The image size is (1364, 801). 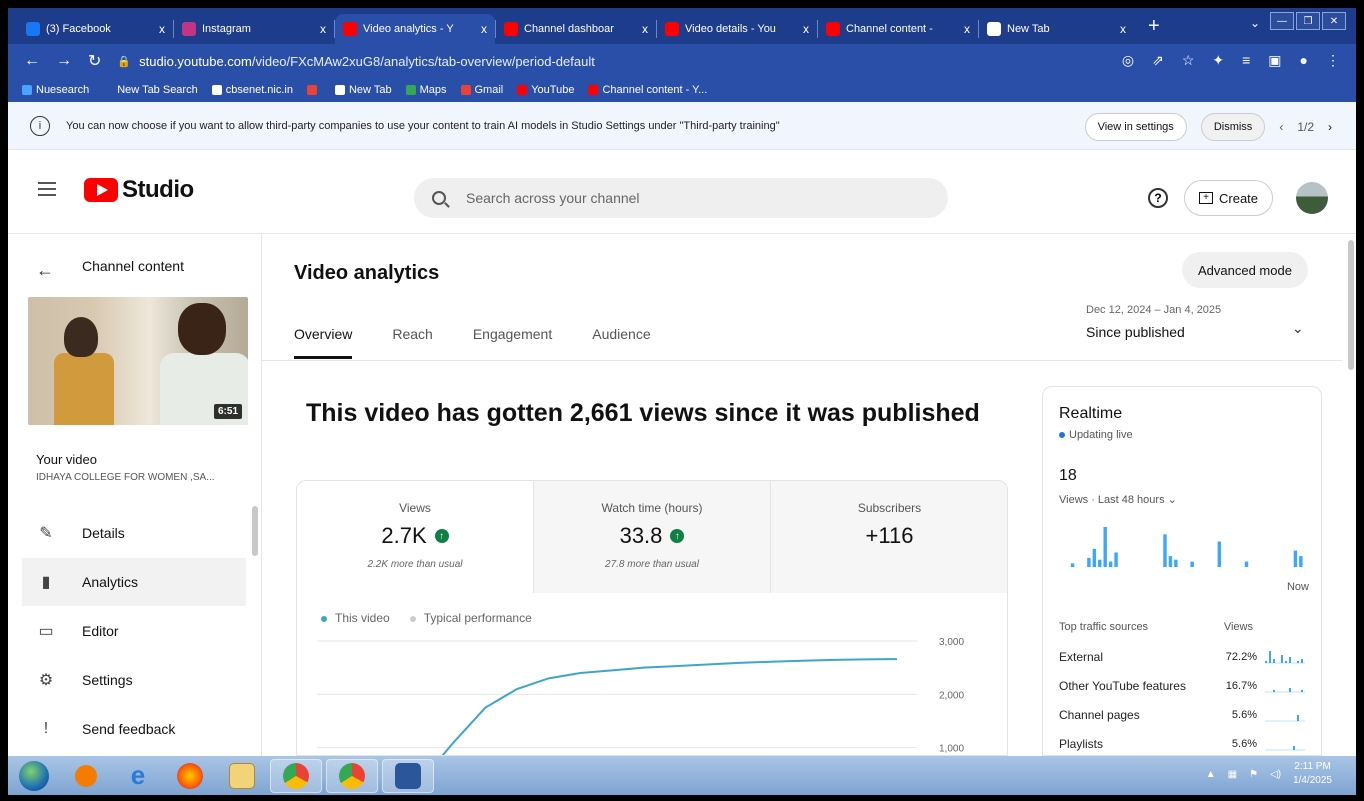 What do you see at coordinates (1255, 23) in the screenshot?
I see `tab-search-icon: ⌄` at bounding box center [1255, 23].